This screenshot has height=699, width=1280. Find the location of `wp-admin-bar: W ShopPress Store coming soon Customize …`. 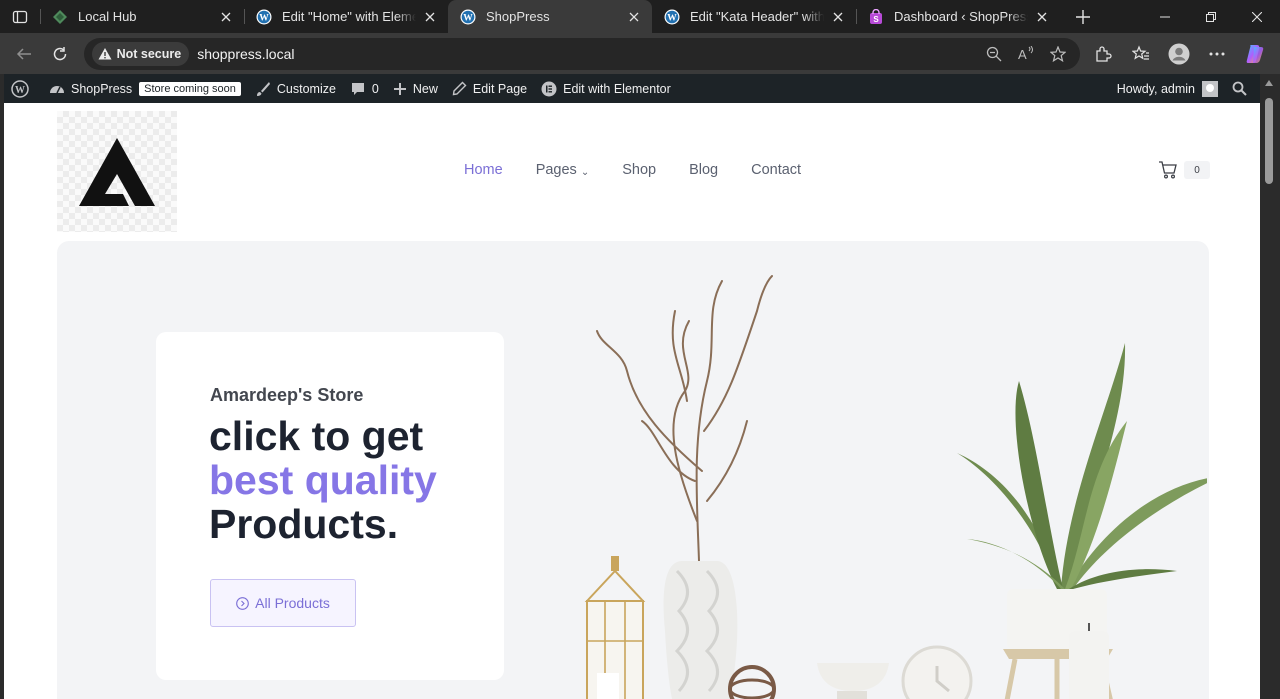

wp-admin-bar: W ShopPress Store coming soon Customize … is located at coordinates (632, 88).